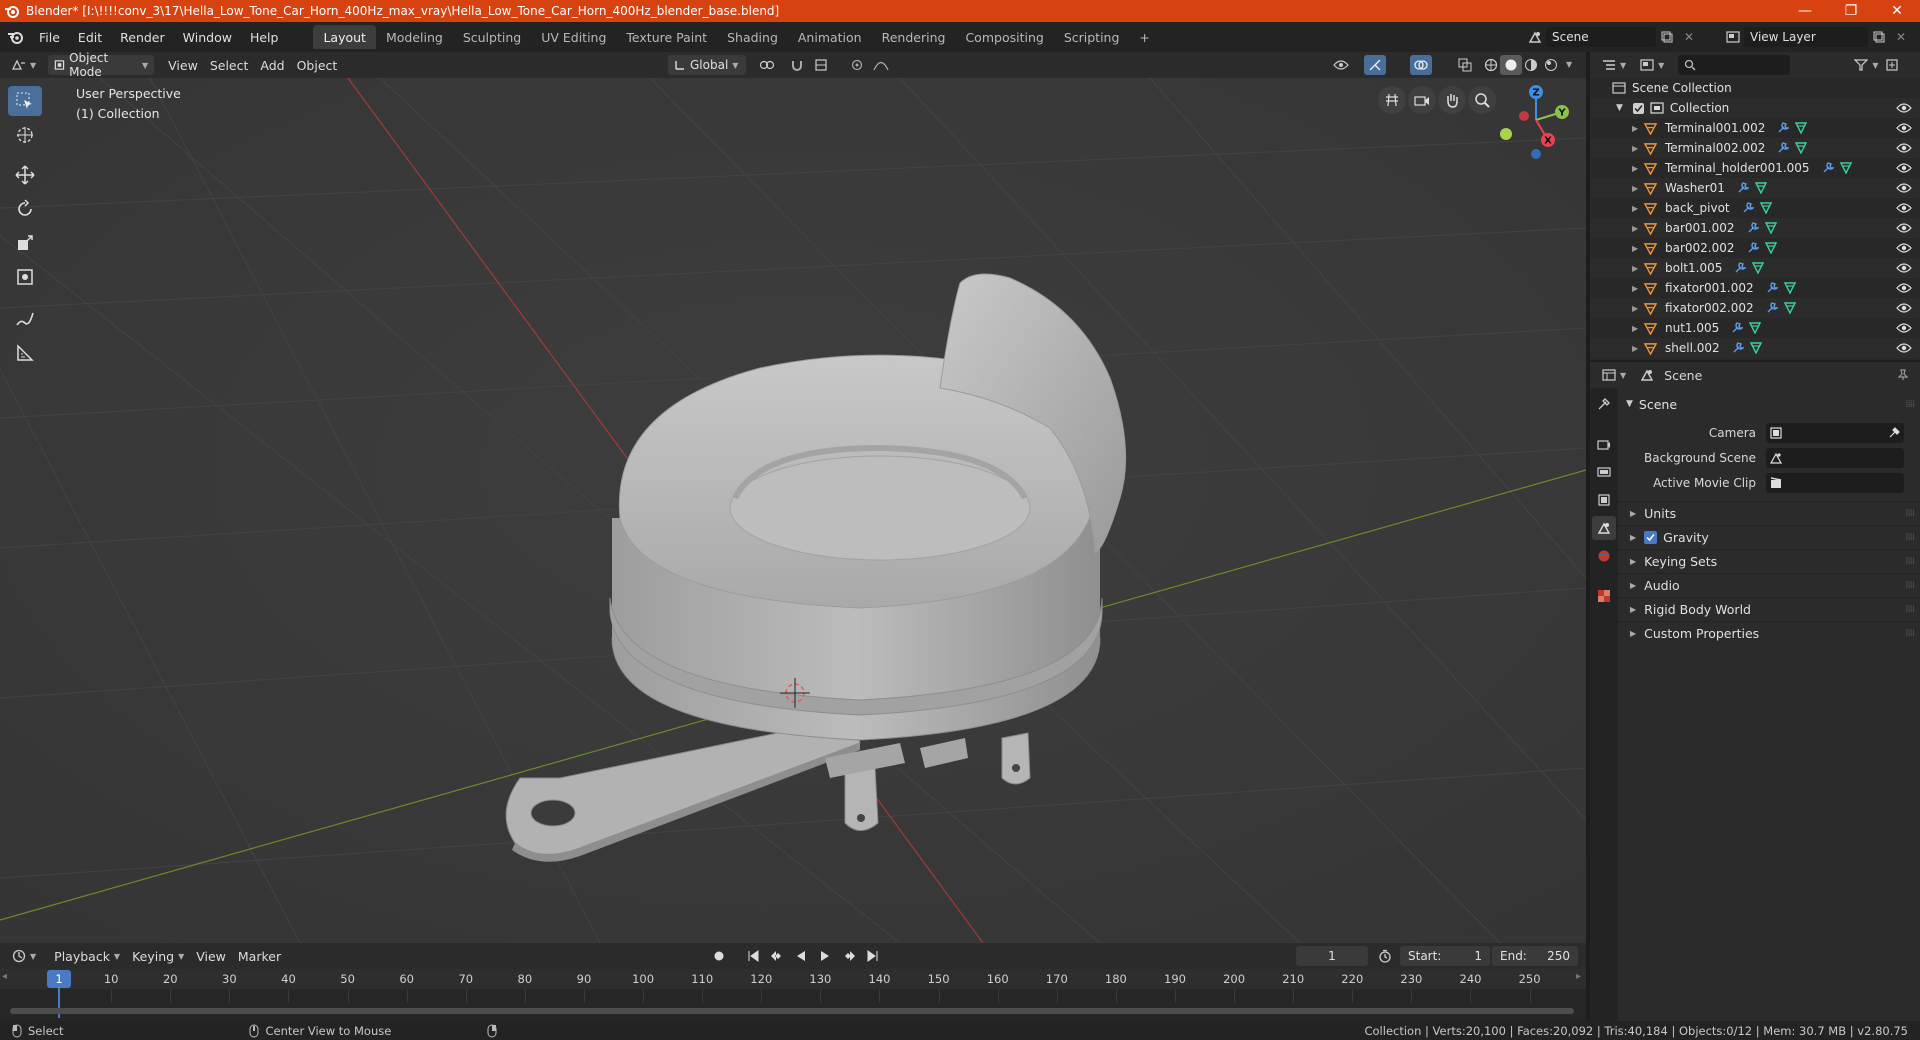 This screenshot has height=1040, width=1920. I want to click on subpanel-audio: ▶ Audio ⁞⁞⁞⁞, so click(1769, 585).